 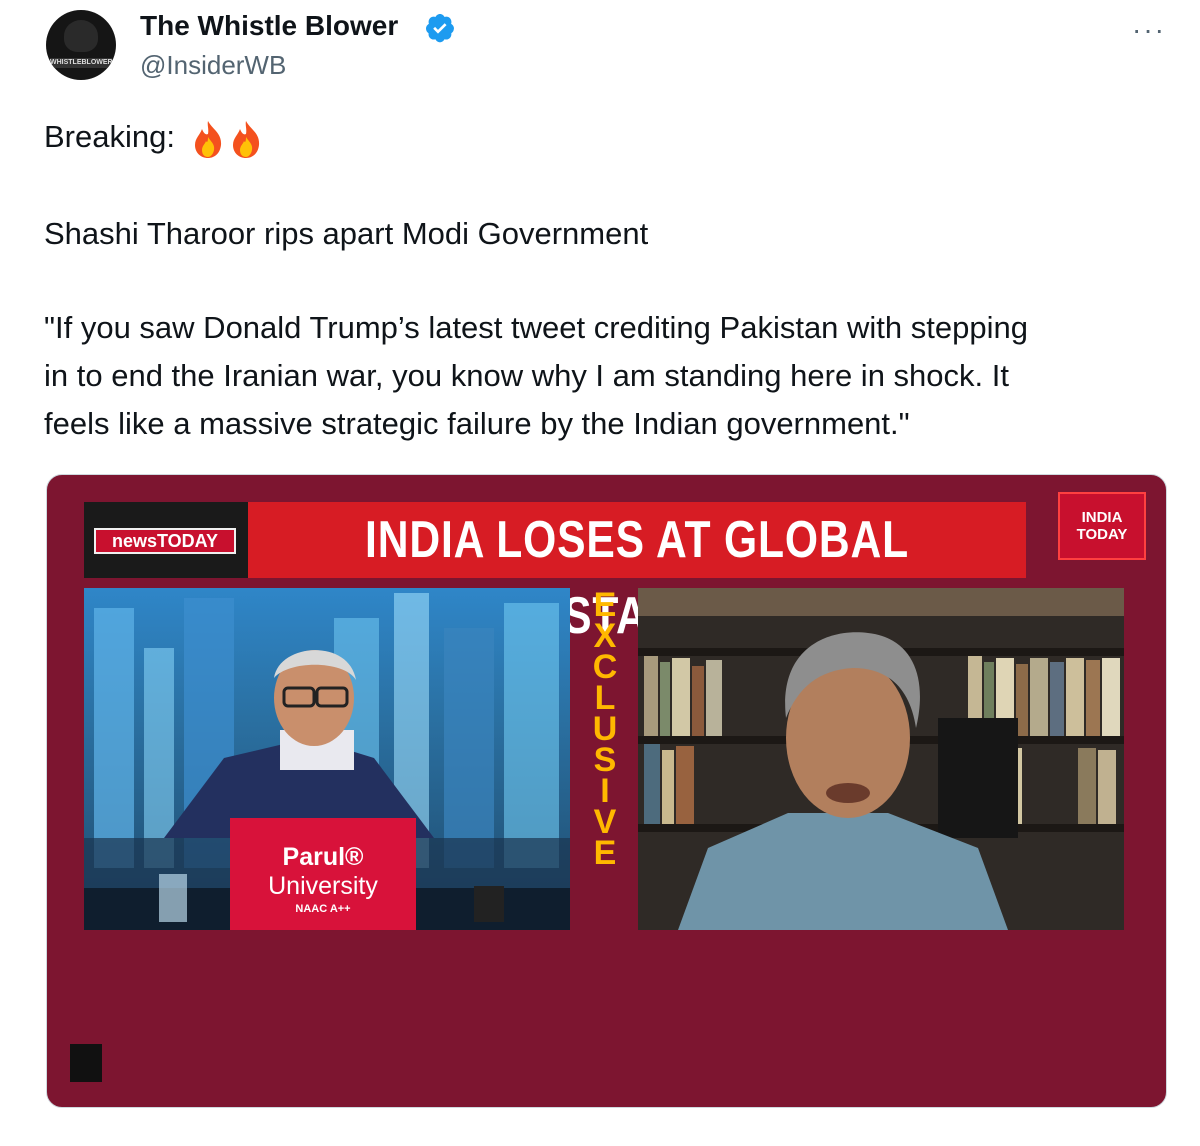 I want to click on video-panel-guest, so click(x=881, y=759).